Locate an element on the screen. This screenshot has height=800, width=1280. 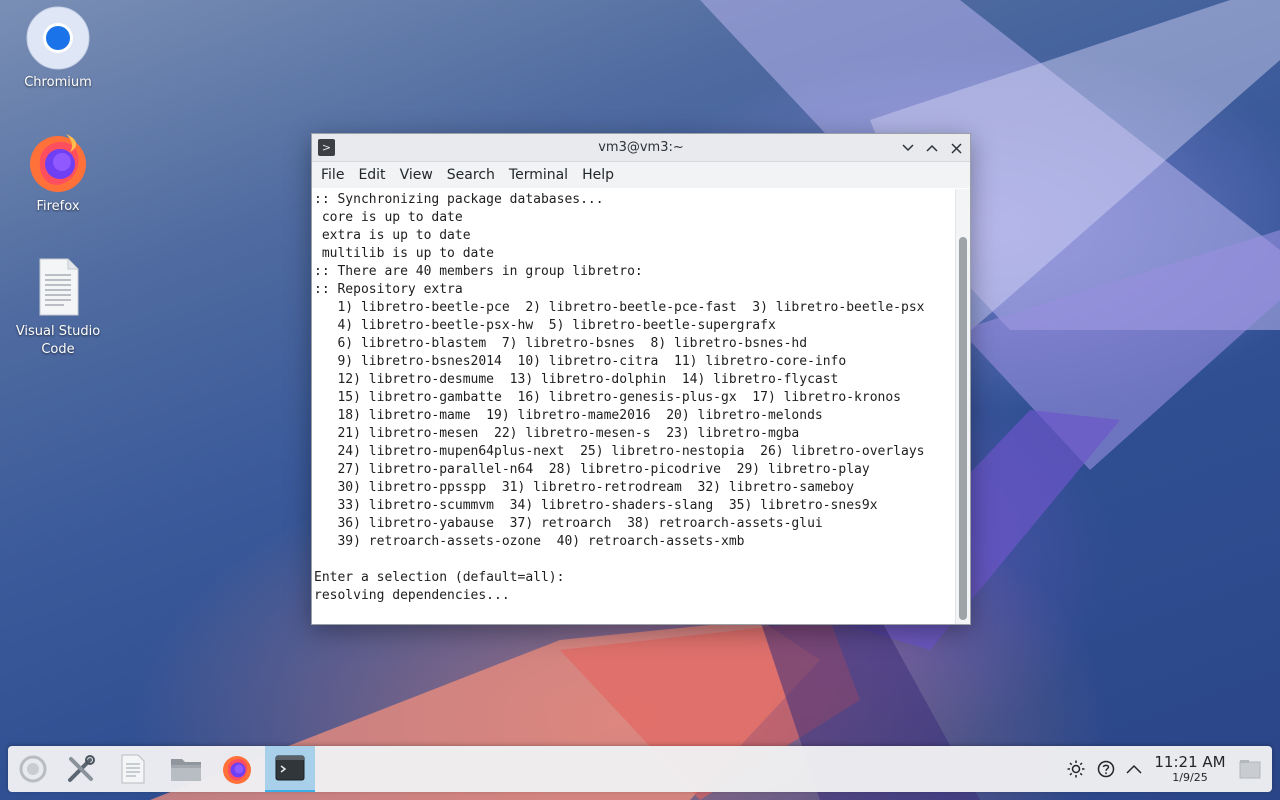
desktop-icon-chromium: Chromium is located at coordinates (58, 49).